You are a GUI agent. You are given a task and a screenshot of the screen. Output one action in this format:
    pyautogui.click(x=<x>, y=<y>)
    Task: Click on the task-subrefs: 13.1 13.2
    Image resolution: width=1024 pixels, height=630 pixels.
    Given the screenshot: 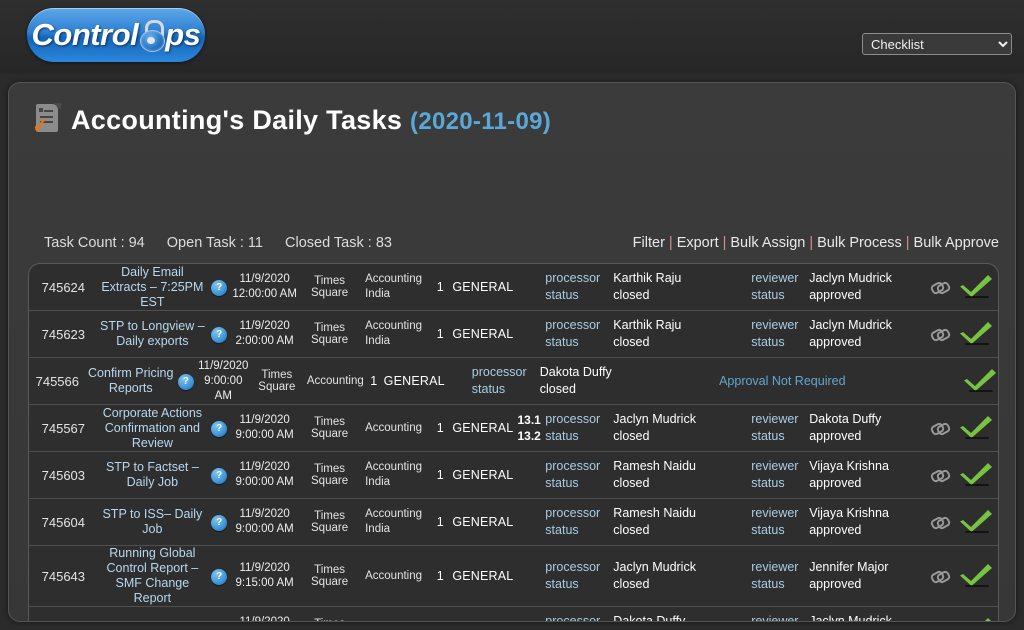 What is the action you would take?
    pyautogui.click(x=529, y=428)
    